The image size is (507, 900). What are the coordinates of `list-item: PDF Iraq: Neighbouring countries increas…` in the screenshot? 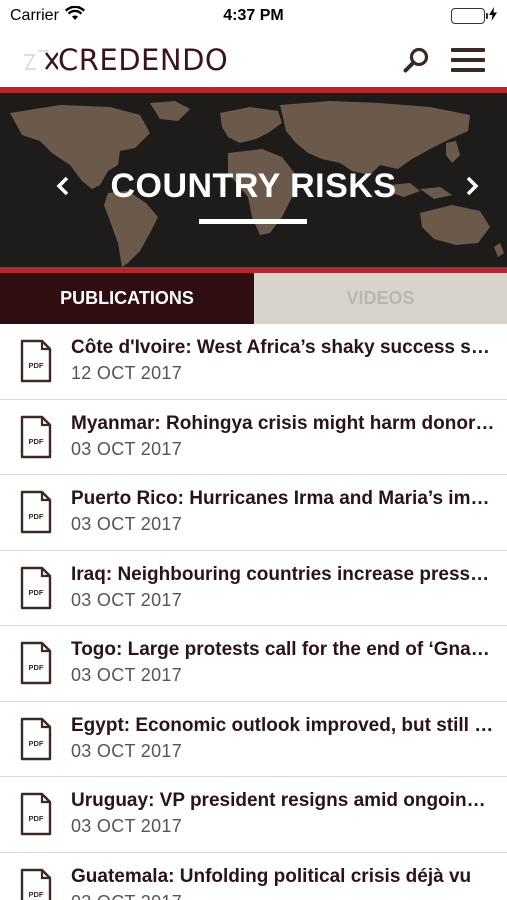 It's located at (253, 588).